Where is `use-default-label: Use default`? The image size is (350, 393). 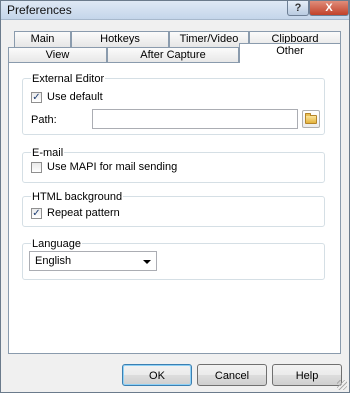 use-default-label: Use default is located at coordinates (75, 97).